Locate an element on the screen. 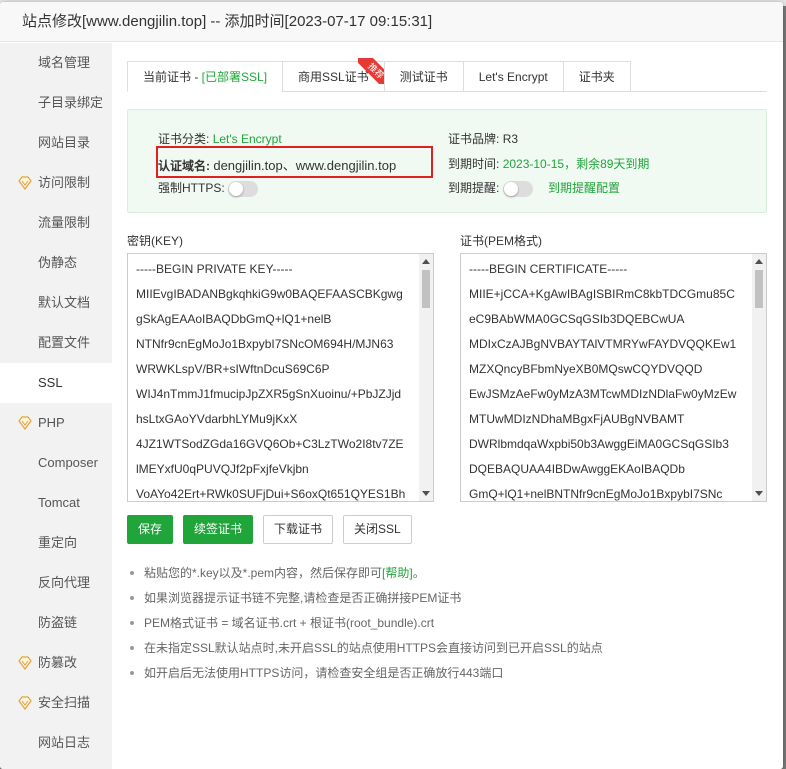 This screenshot has width=786, height=769. help-link: [帮助] is located at coordinates (397, 573).